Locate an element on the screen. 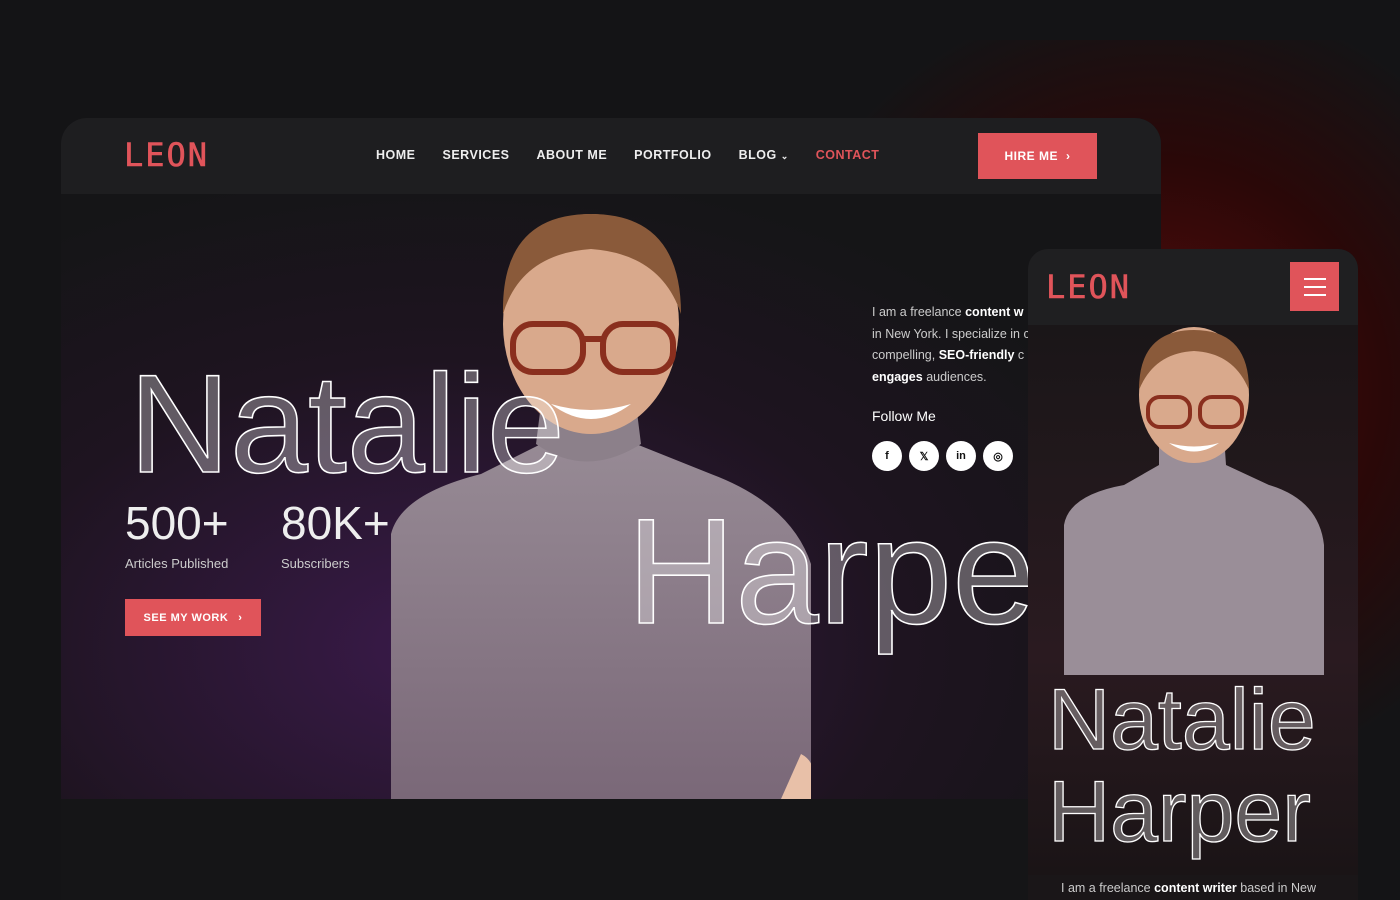 This screenshot has width=1400, height=900. instagram-icon: ◎ is located at coordinates (998, 456).